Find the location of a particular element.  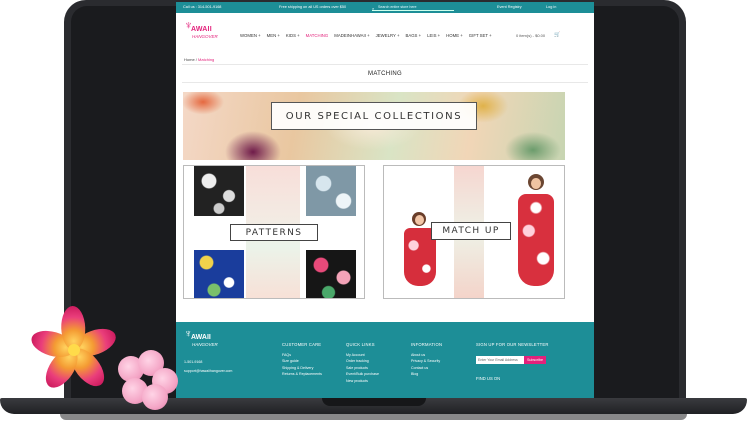

footer-link-size-guide: Size guide is located at coordinates (302, 361).